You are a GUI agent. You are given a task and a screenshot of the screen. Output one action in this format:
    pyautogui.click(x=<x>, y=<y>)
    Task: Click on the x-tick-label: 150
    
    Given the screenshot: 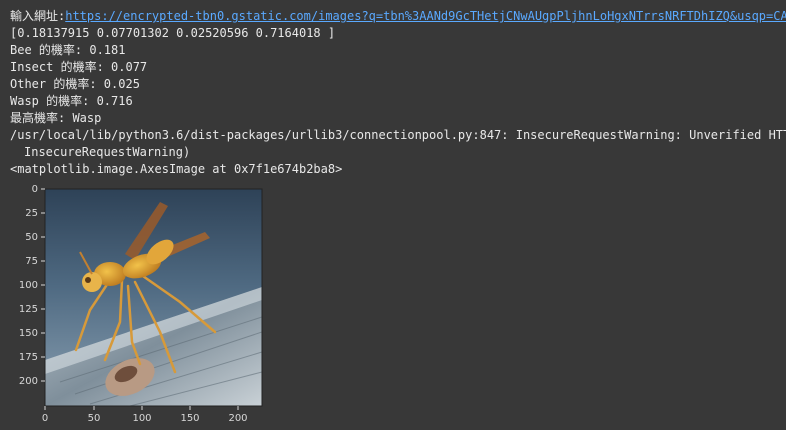 What is the action you would take?
    pyautogui.click(x=189, y=418)
    